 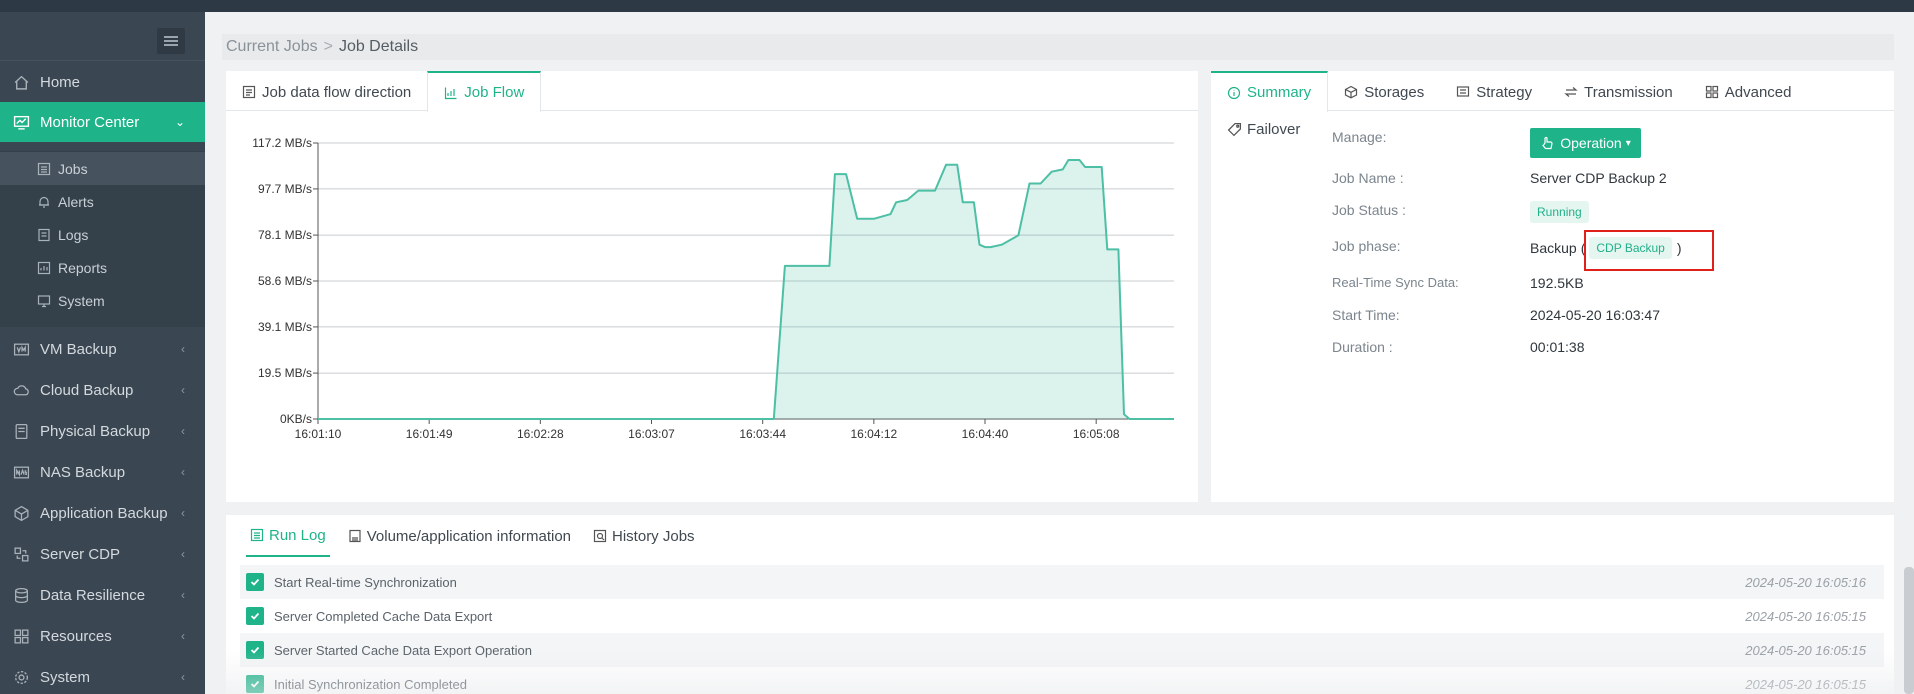 What do you see at coordinates (762, 434) in the screenshot?
I see `x-tick-label: 16:03:44` at bounding box center [762, 434].